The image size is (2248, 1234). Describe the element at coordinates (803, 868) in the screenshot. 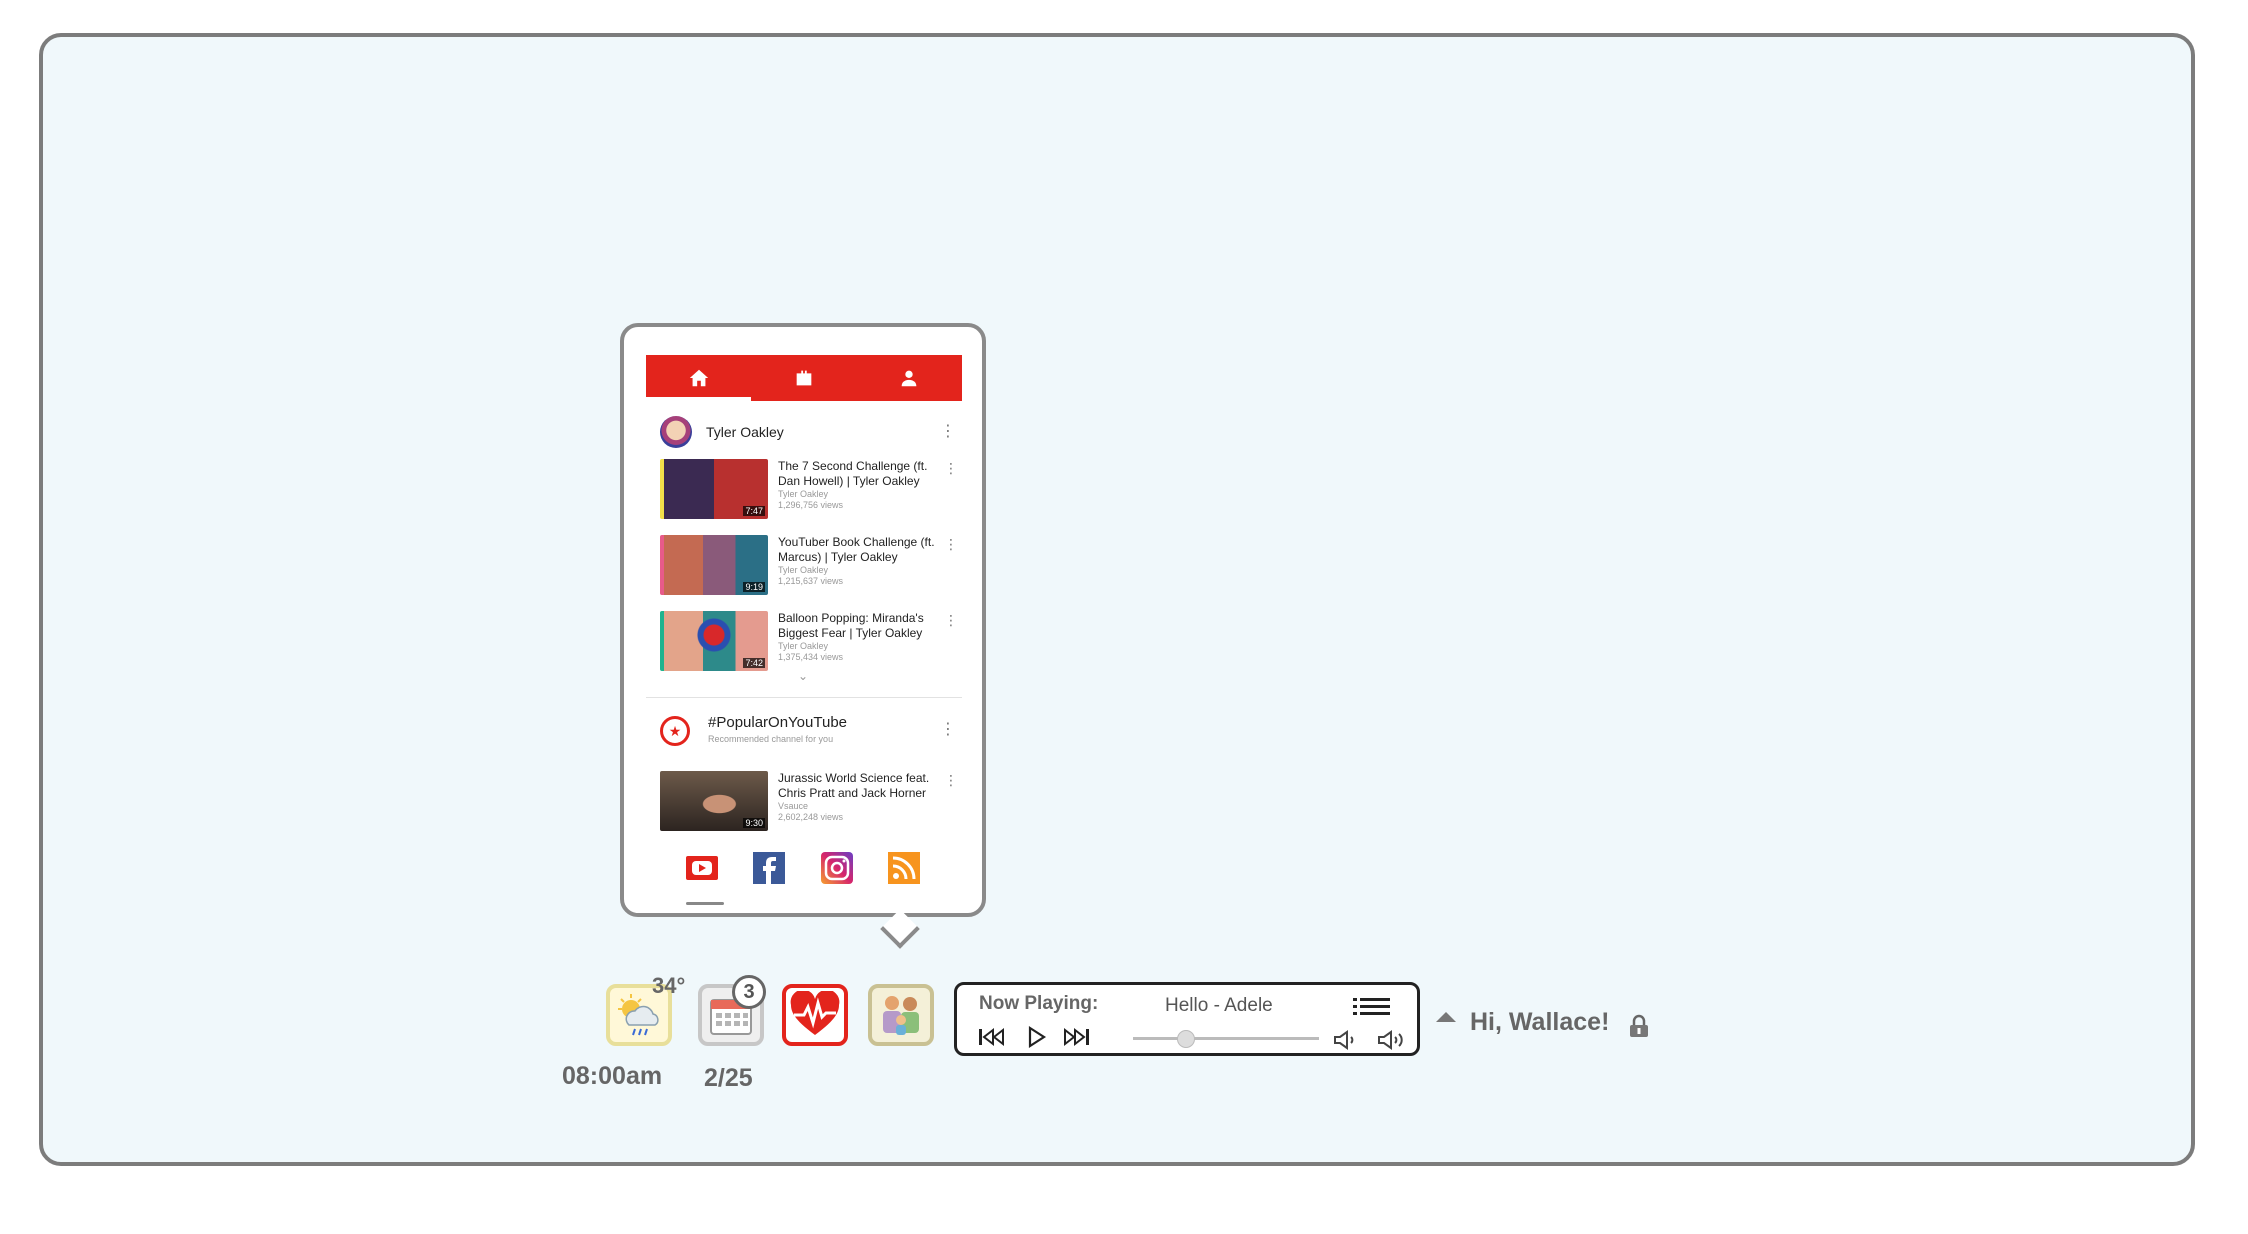

I see `social-links` at that location.